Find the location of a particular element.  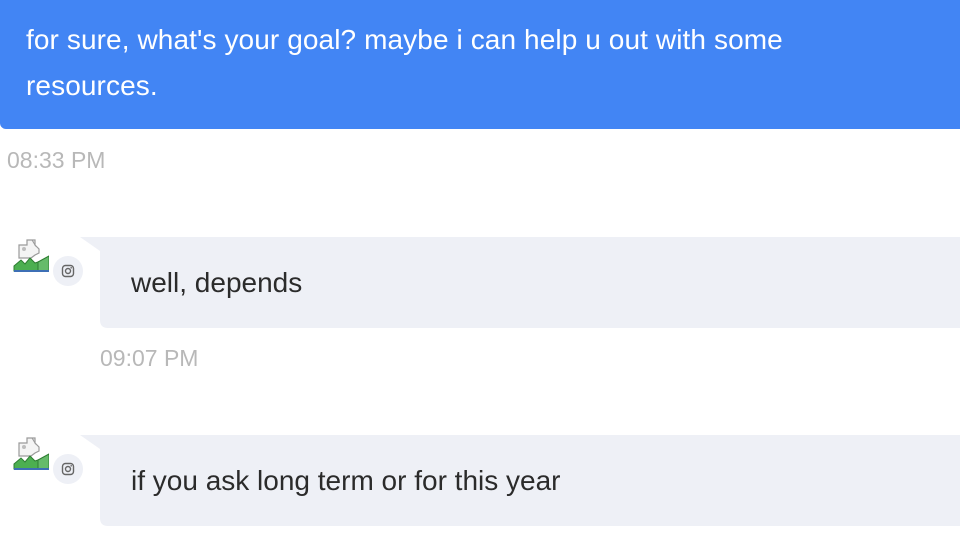

message-timestamp: 09:07 PM is located at coordinates (149, 358).